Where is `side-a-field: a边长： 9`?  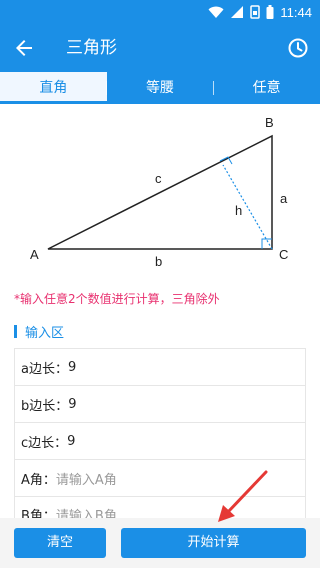 side-a-field: a边长： 9 is located at coordinates (160, 366).